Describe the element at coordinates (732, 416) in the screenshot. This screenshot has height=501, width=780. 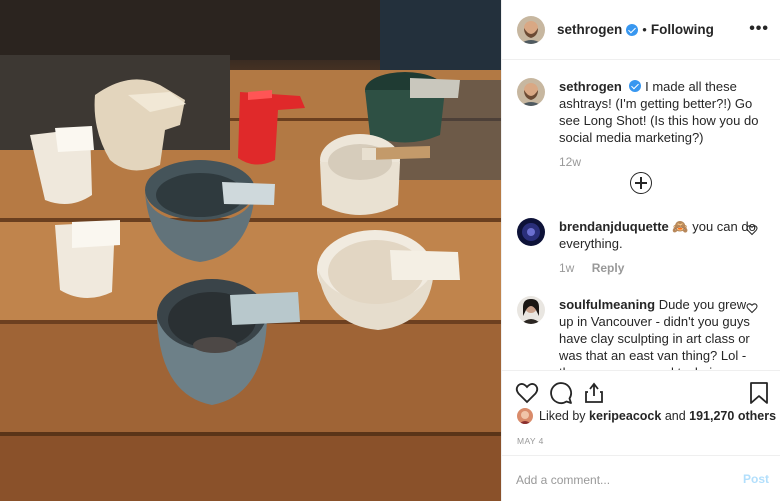
I see `likes-others: 191,270 others` at that location.